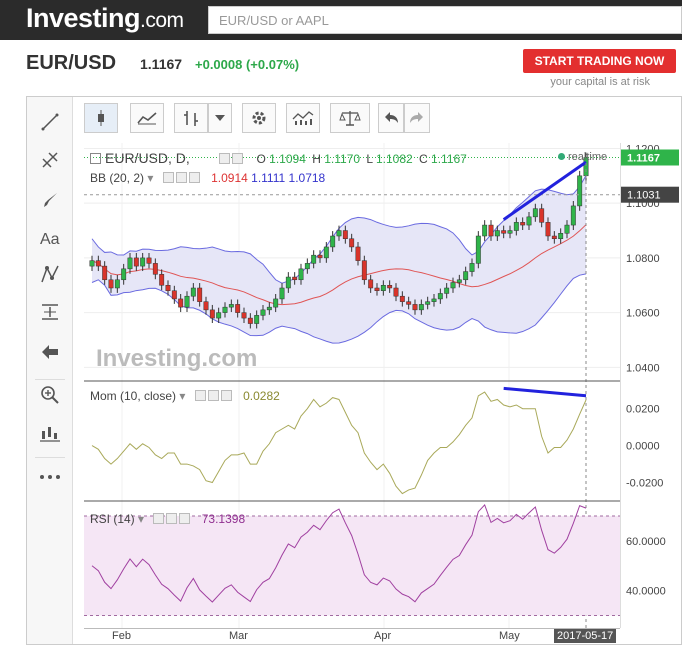 The image size is (682, 645). What do you see at coordinates (339, 443) in the screenshot?
I see `momentum-line` at bounding box center [339, 443].